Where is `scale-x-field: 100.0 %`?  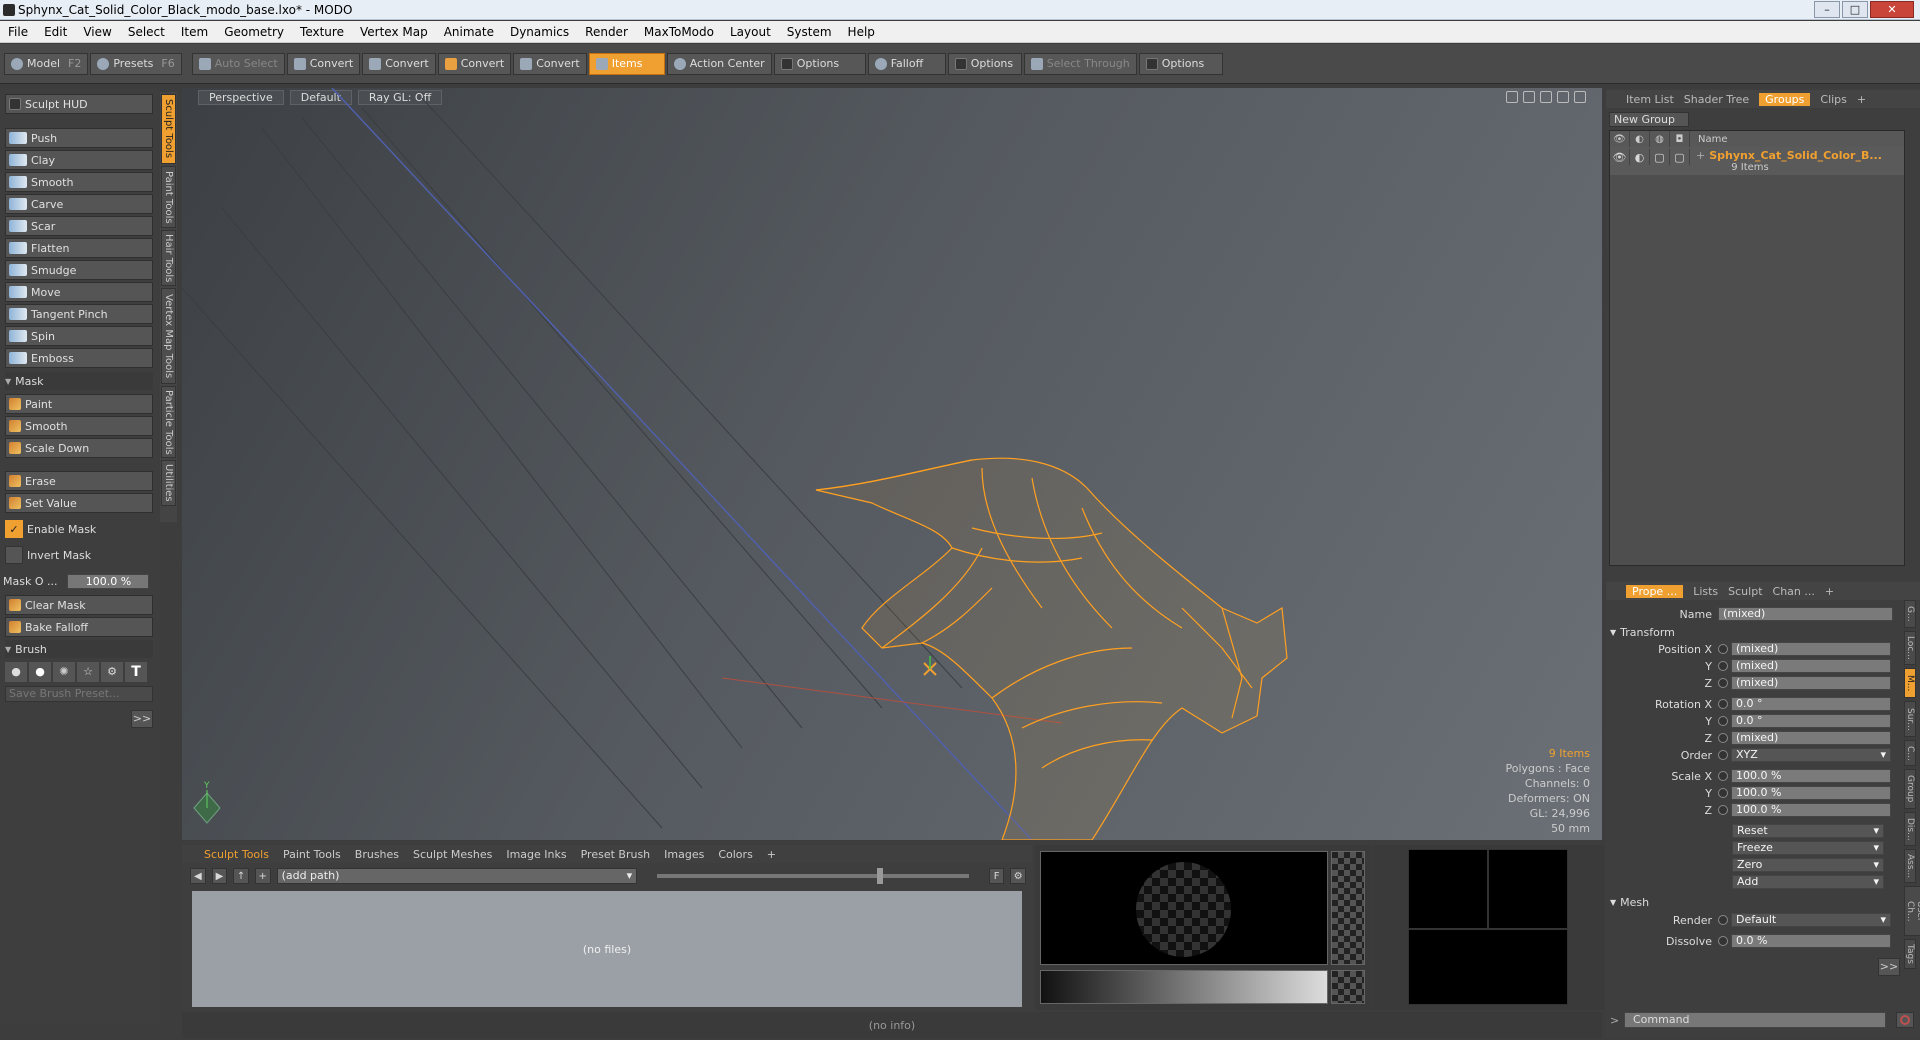
scale-x-field: 100.0 % is located at coordinates (1811, 776).